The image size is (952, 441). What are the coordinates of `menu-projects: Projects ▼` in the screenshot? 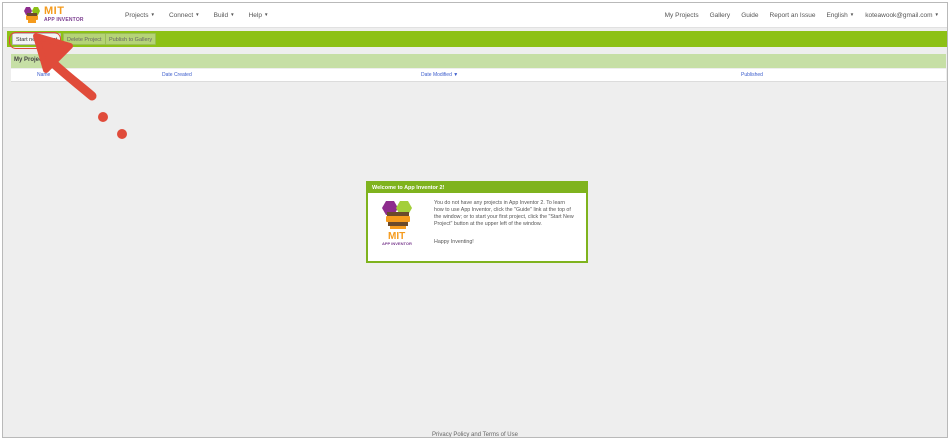 It's located at (140, 15).